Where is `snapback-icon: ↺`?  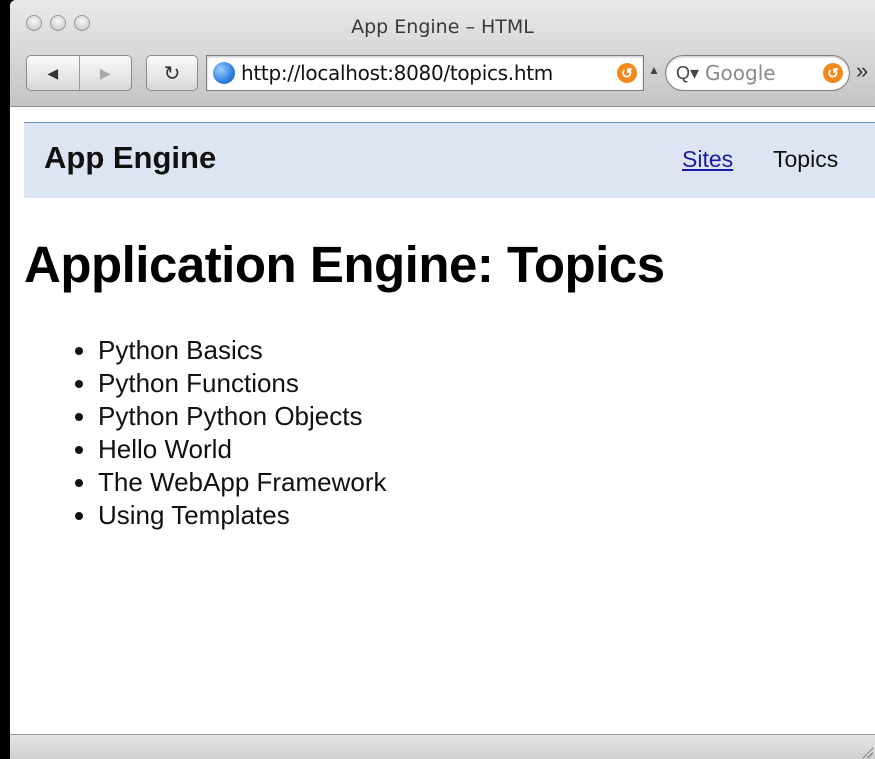 snapback-icon: ↺ is located at coordinates (627, 73).